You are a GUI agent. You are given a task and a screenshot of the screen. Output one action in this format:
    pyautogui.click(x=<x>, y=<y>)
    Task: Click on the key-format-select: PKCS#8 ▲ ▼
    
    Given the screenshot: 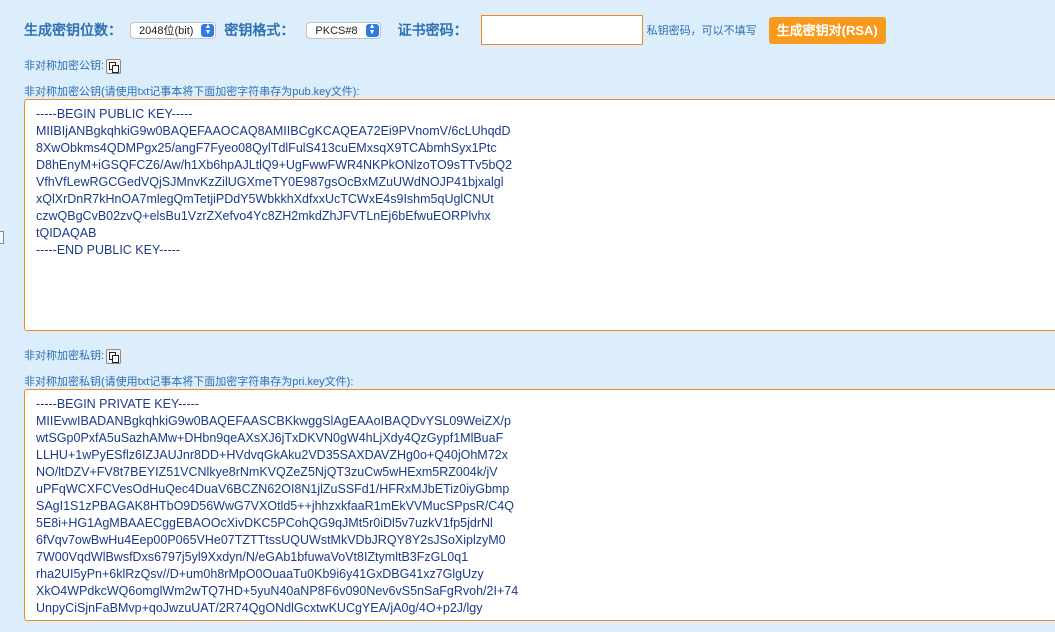 What is the action you would take?
    pyautogui.click(x=343, y=30)
    